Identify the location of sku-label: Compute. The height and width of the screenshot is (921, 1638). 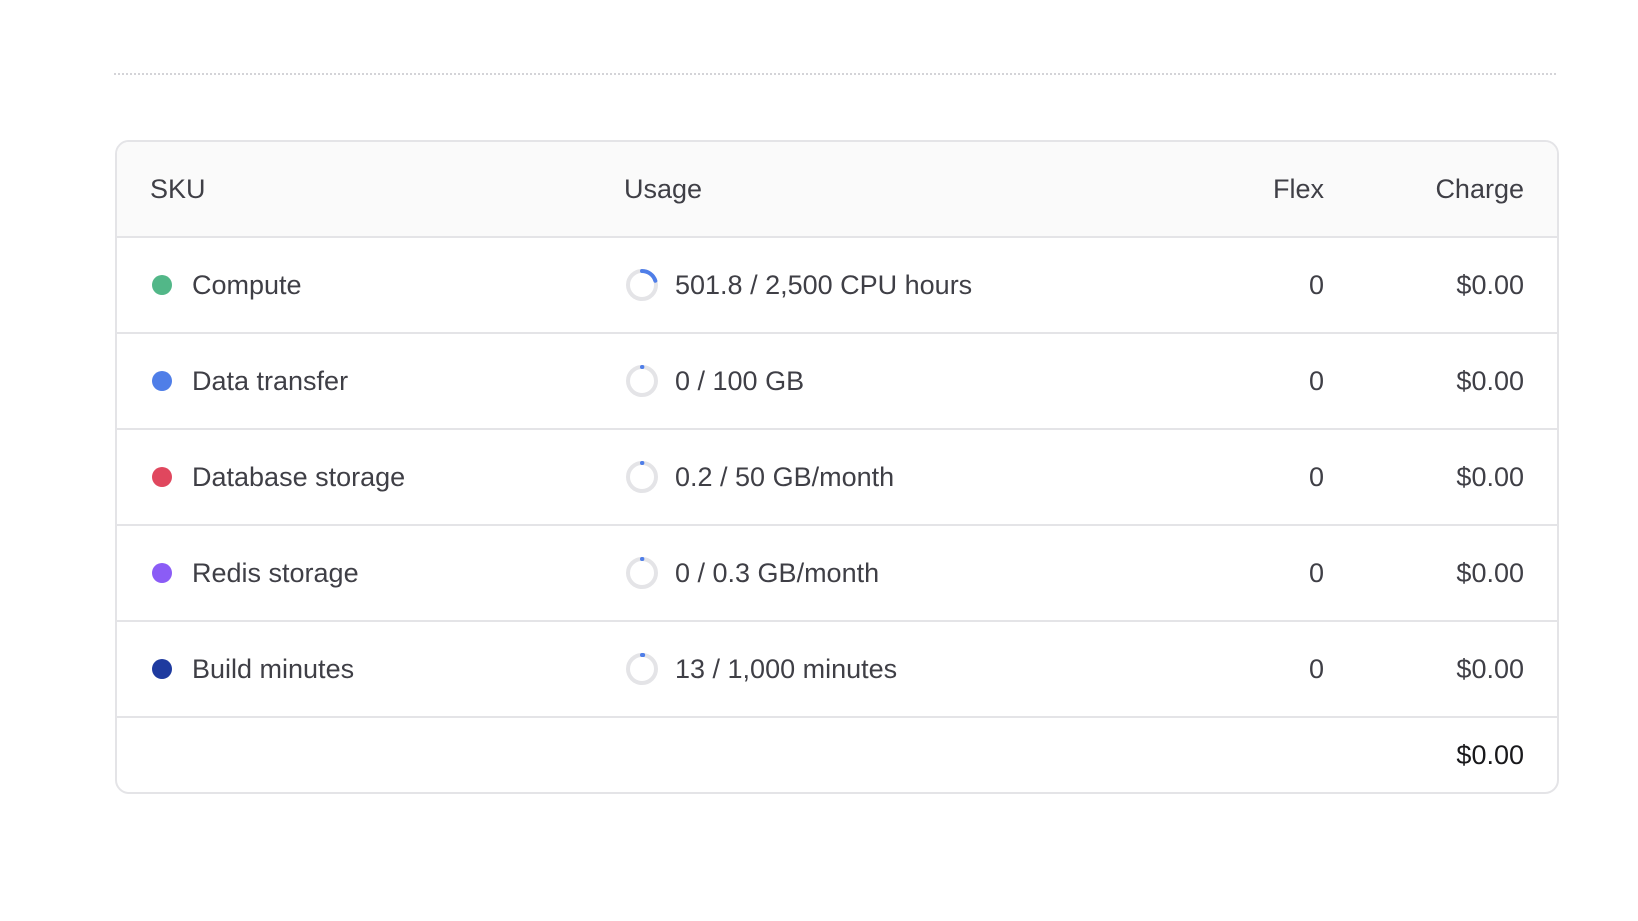
(247, 284).